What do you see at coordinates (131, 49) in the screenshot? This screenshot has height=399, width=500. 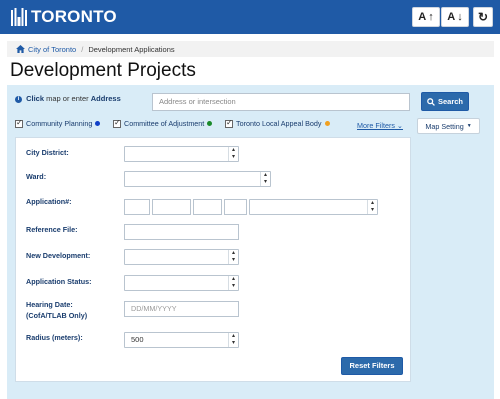 I see `breadcrumb-current: Development Applications` at bounding box center [131, 49].